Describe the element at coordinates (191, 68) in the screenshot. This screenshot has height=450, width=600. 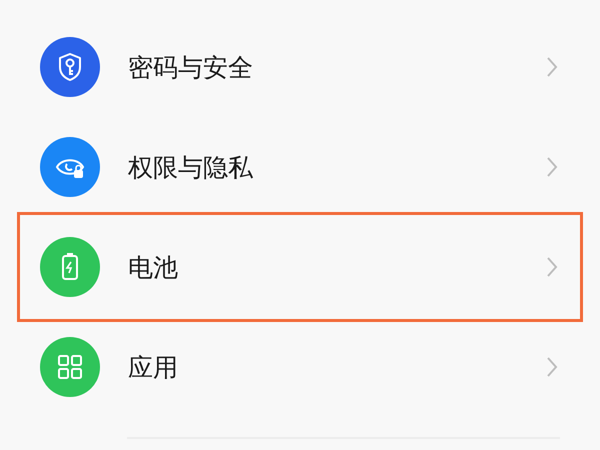
I see `row-label: 密码与安全` at that location.